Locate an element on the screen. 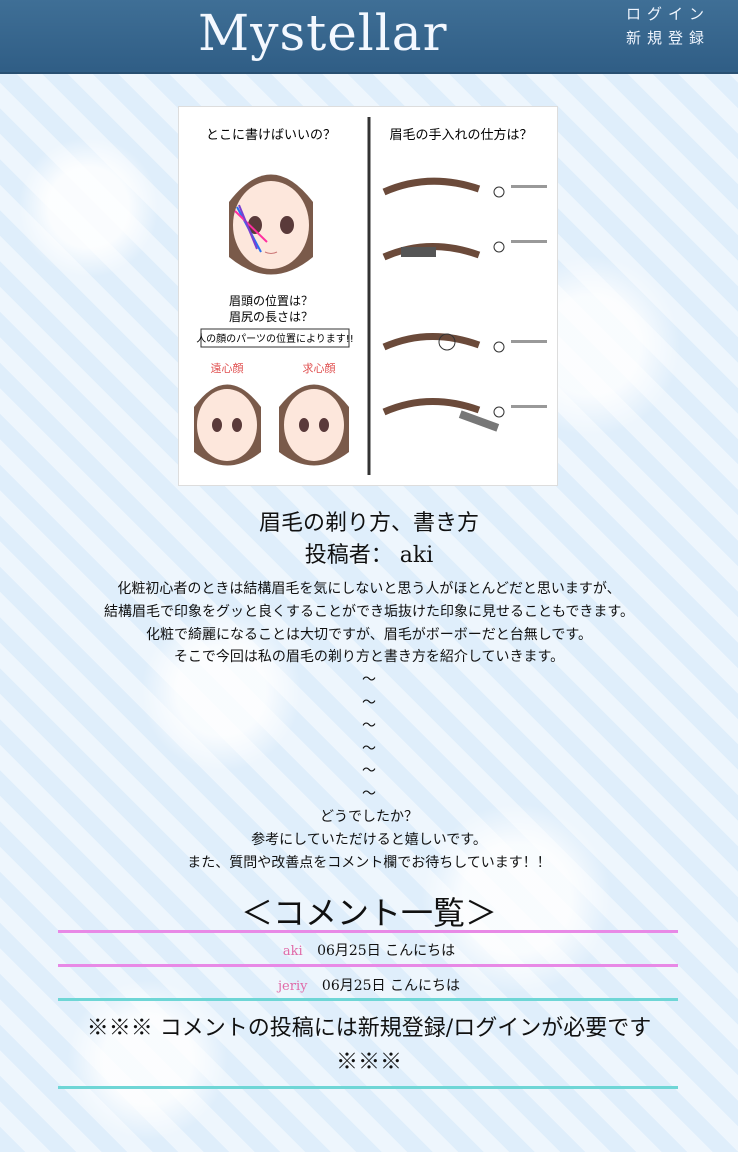 This screenshot has height=1152, width=738. author-name: aki is located at coordinates (416, 555).